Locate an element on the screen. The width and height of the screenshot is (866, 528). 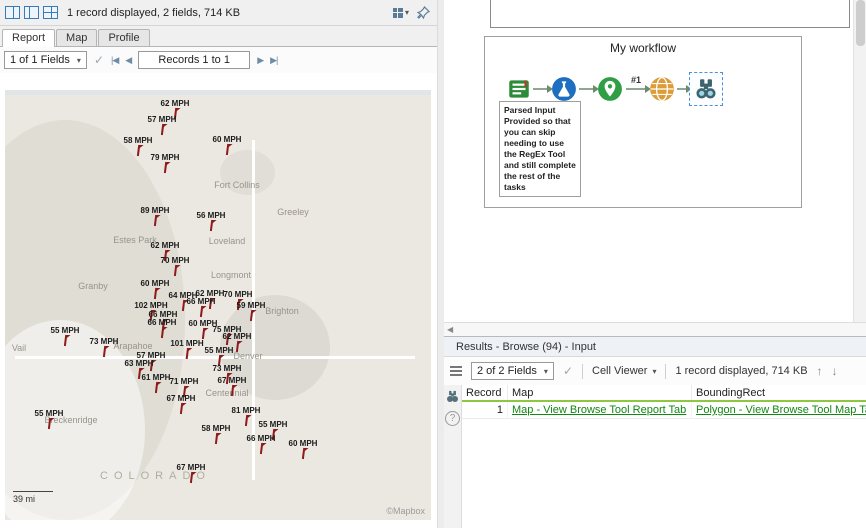
globe-icon is located at coordinates (662, 89).